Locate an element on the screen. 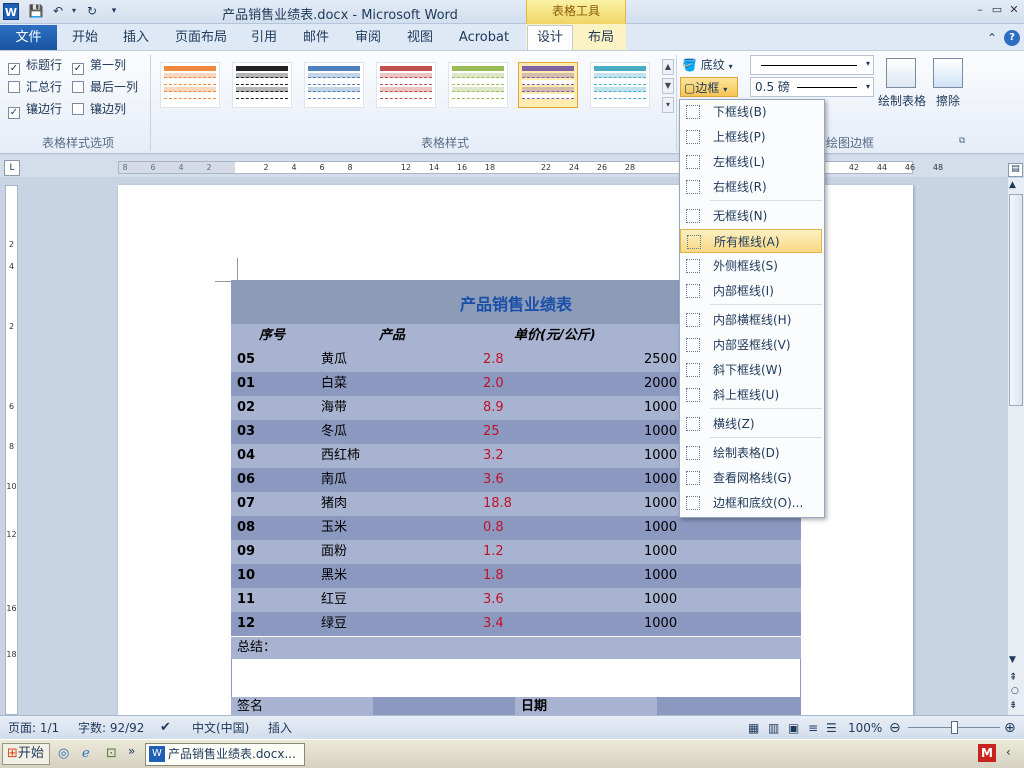 This screenshot has height=768, width=1024. outline-icon: ≡ is located at coordinates (813, 728).